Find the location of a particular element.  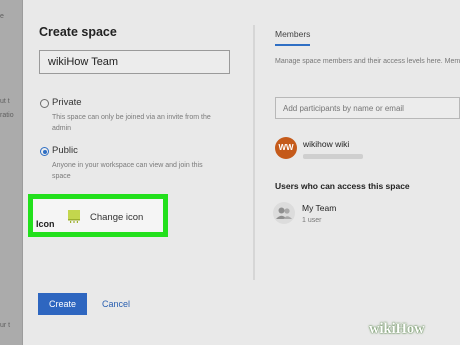

avatar: WW is located at coordinates (286, 148).